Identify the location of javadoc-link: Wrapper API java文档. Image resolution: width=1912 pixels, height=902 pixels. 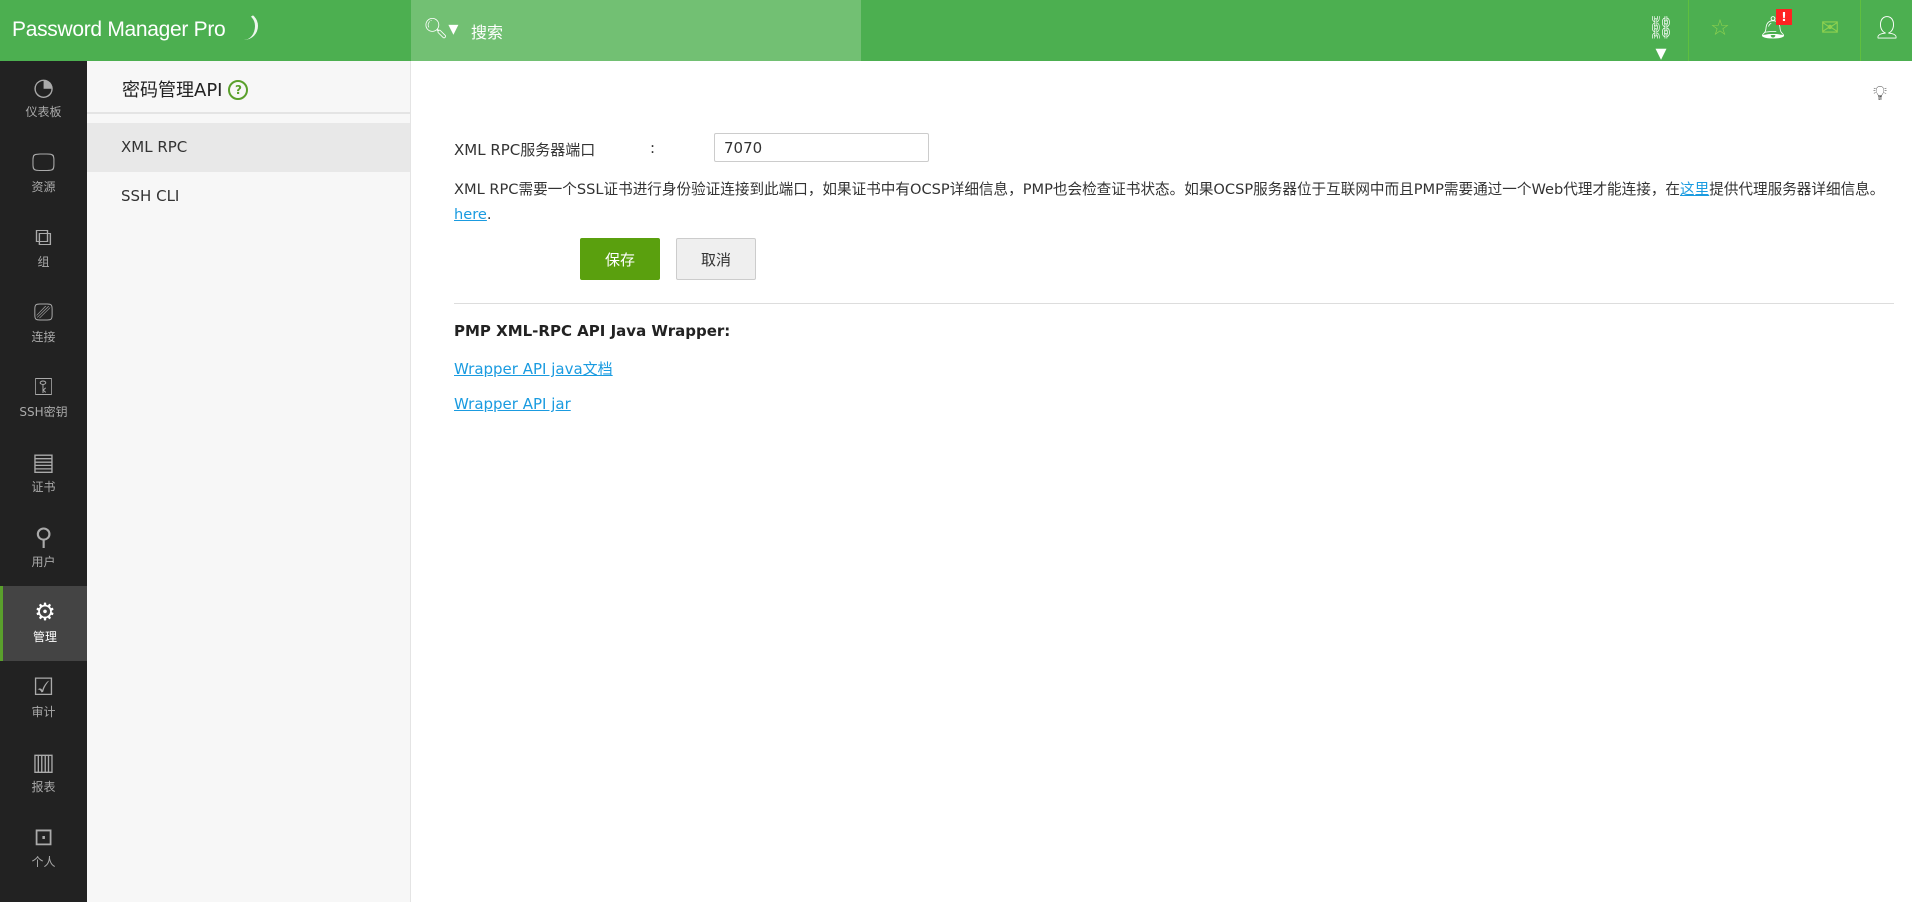
(533, 368).